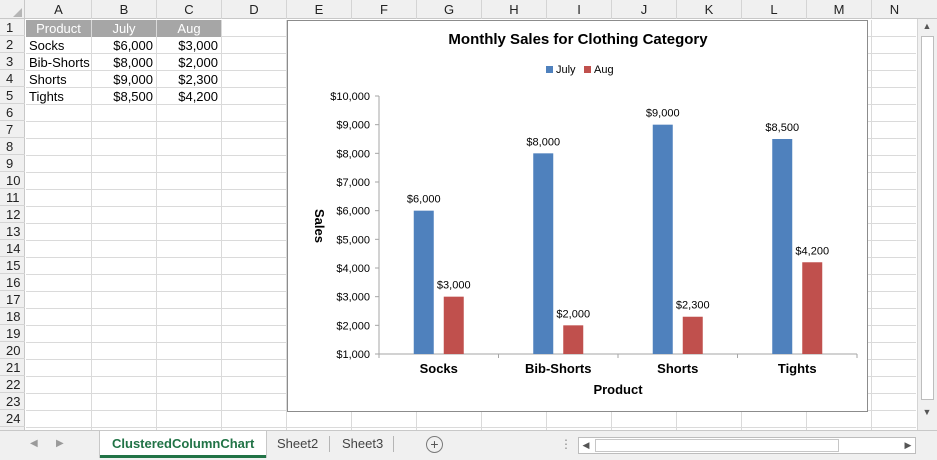 Image resolution: width=937 pixels, height=460 pixels. I want to click on row-header-22: 22, so click(12, 384).